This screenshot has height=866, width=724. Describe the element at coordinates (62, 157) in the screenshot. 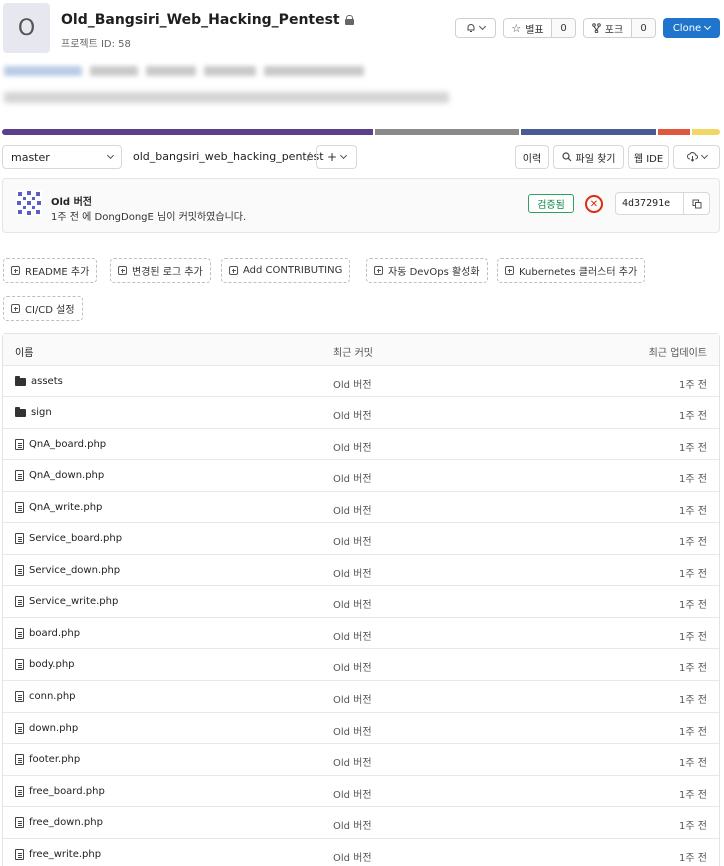

I see `branch-selector: master` at that location.